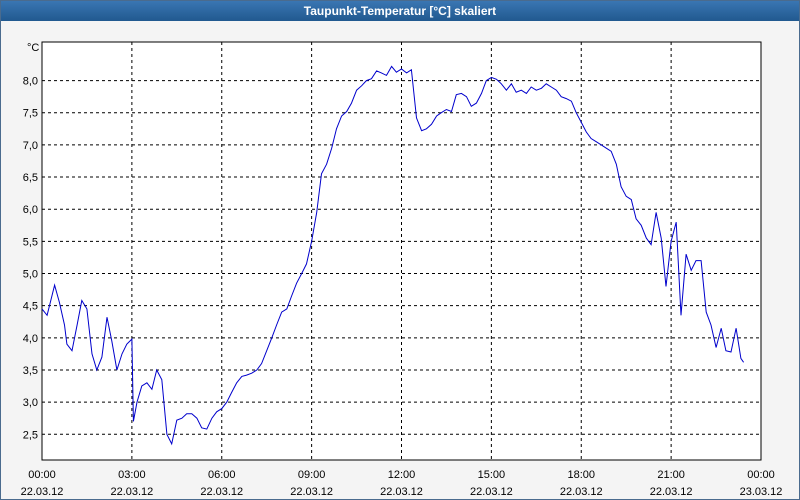 The image size is (800, 500). I want to click on x-tick-time: 15:00, so click(492, 475).